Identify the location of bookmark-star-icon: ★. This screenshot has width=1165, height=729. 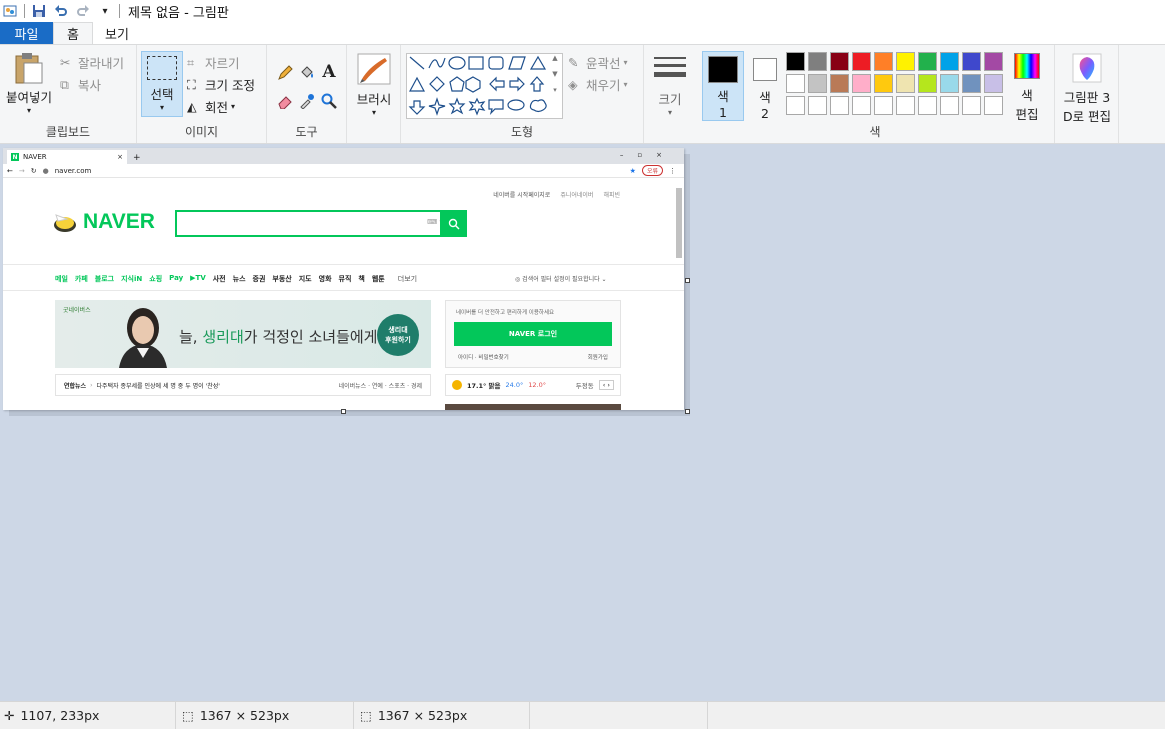
(632, 170).